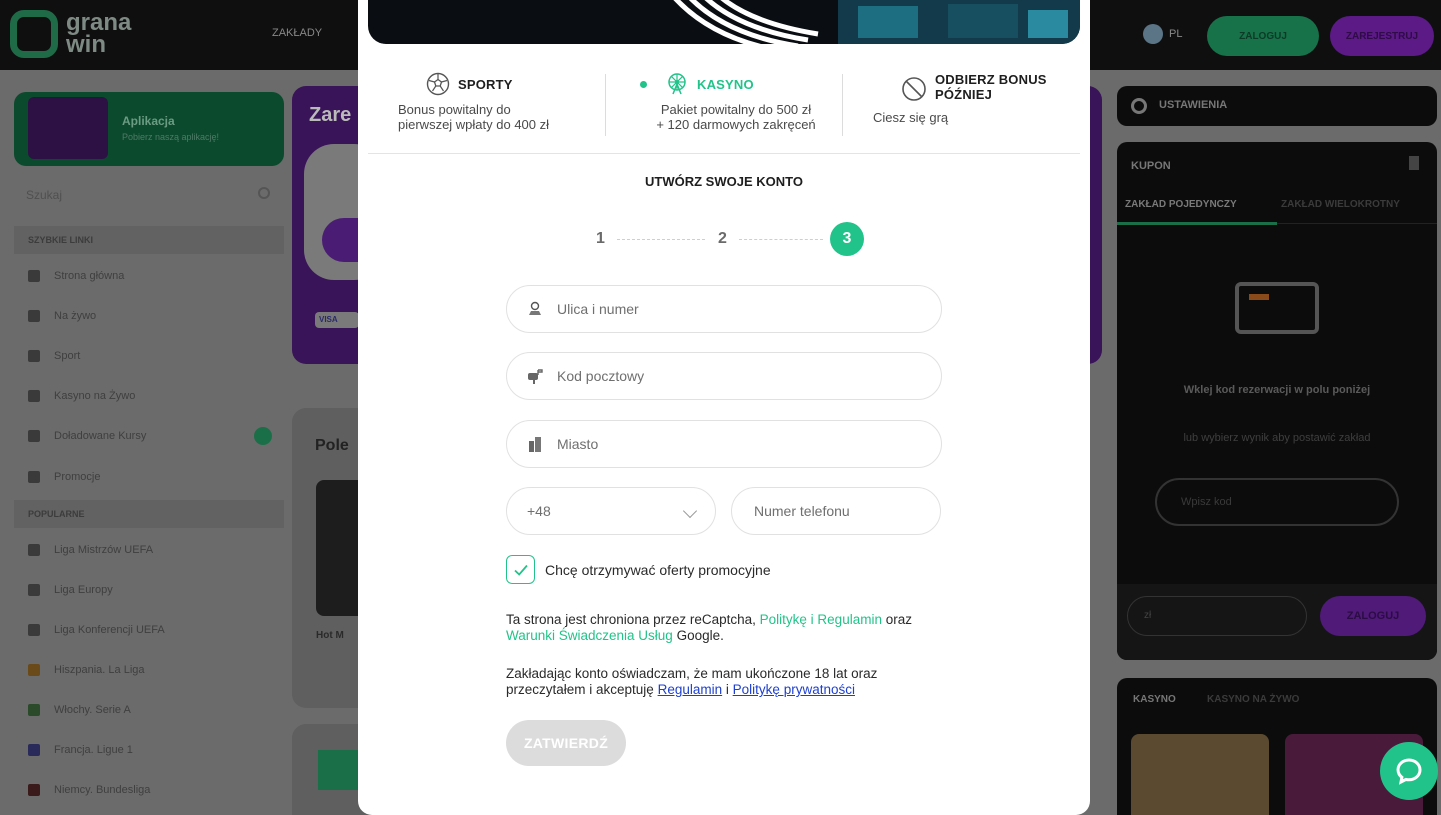 This screenshot has height=815, width=1441. What do you see at coordinates (297, 33) in the screenshot?
I see `nav-bets: ZAKŁADY` at bounding box center [297, 33].